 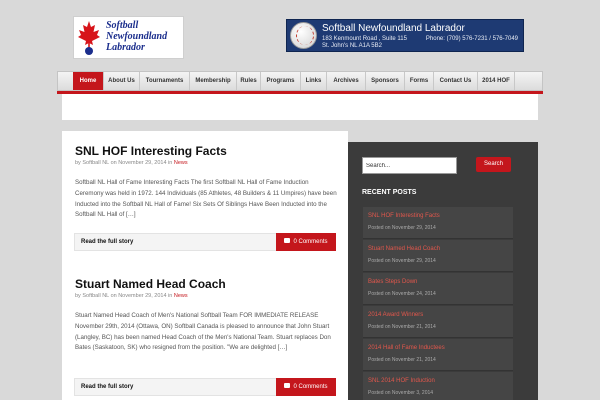 What do you see at coordinates (493, 164) in the screenshot?
I see `search-button: Search` at bounding box center [493, 164].